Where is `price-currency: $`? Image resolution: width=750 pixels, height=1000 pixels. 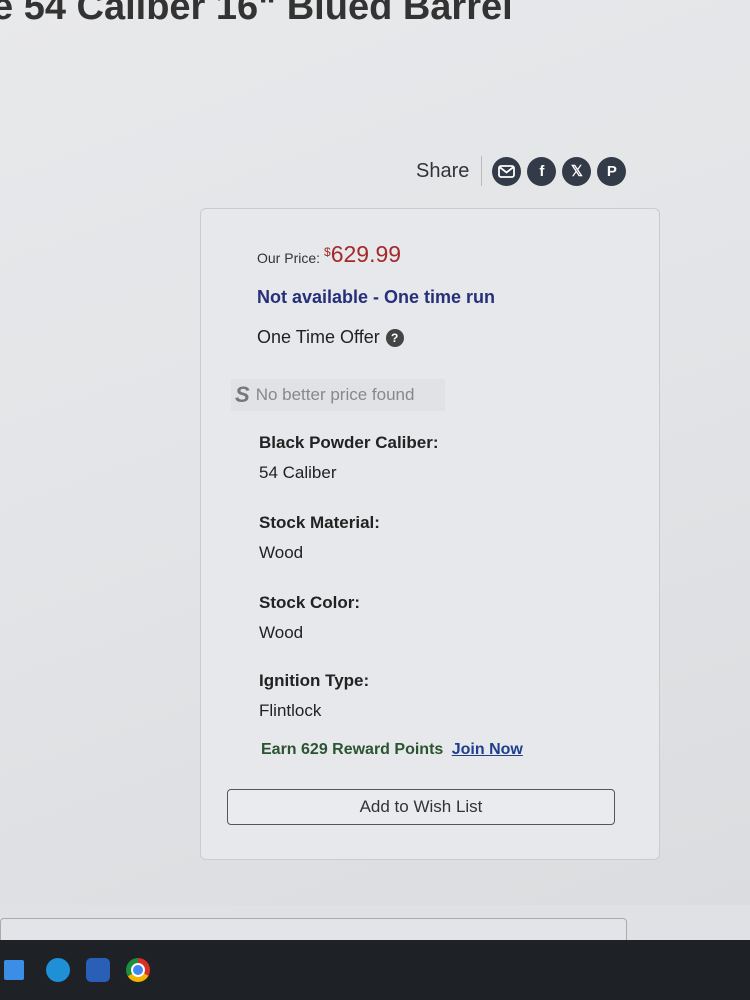 price-currency: $ is located at coordinates (327, 252).